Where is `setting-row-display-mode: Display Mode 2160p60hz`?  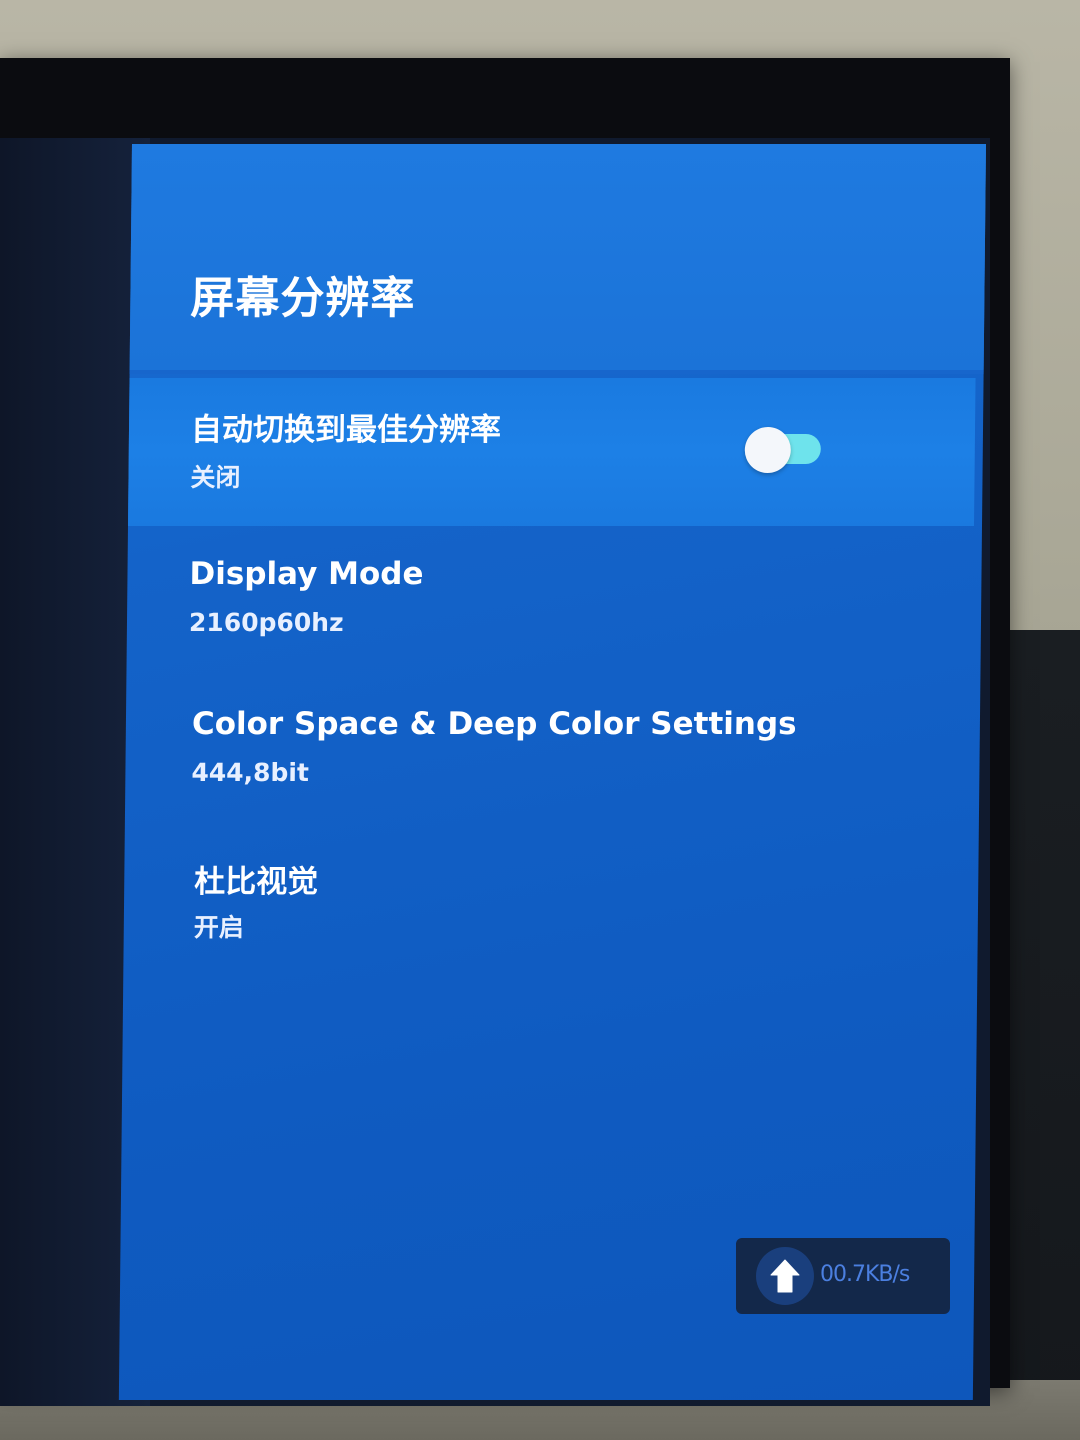
setting-row-display-mode: Display Mode 2160p60hz is located at coordinates (550, 604).